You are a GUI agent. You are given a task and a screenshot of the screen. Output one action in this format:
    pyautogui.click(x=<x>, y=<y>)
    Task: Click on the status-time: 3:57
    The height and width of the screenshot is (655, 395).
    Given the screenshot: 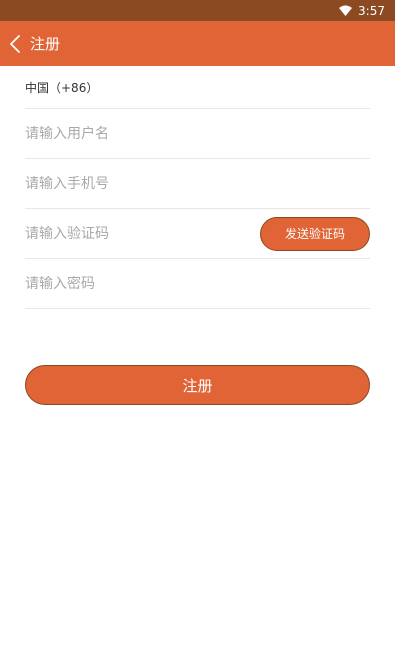 What is the action you would take?
    pyautogui.click(x=371, y=10)
    